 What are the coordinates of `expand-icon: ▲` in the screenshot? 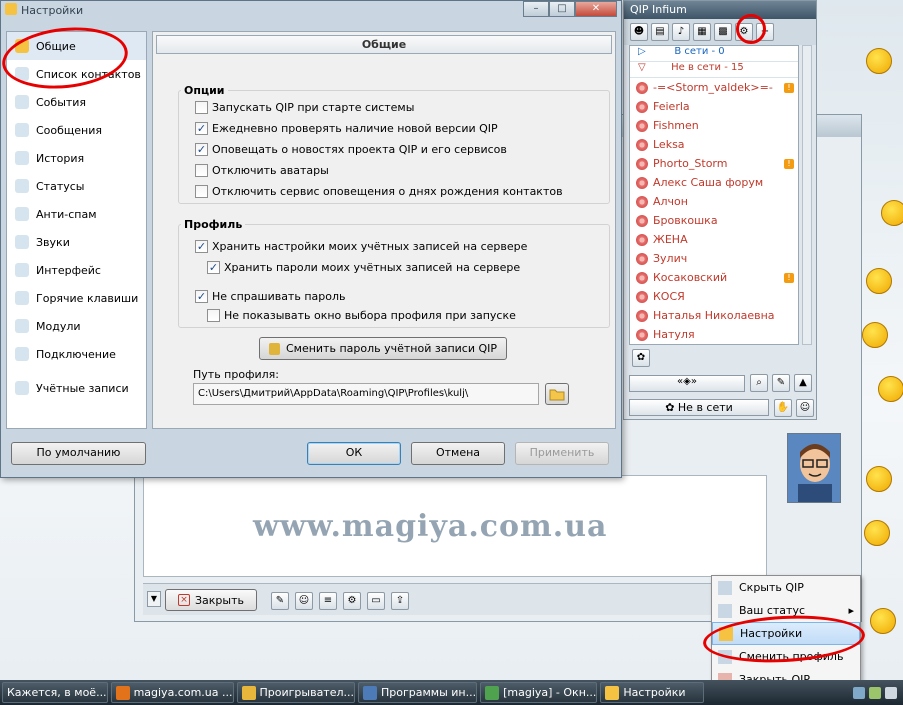 It's located at (803, 383).